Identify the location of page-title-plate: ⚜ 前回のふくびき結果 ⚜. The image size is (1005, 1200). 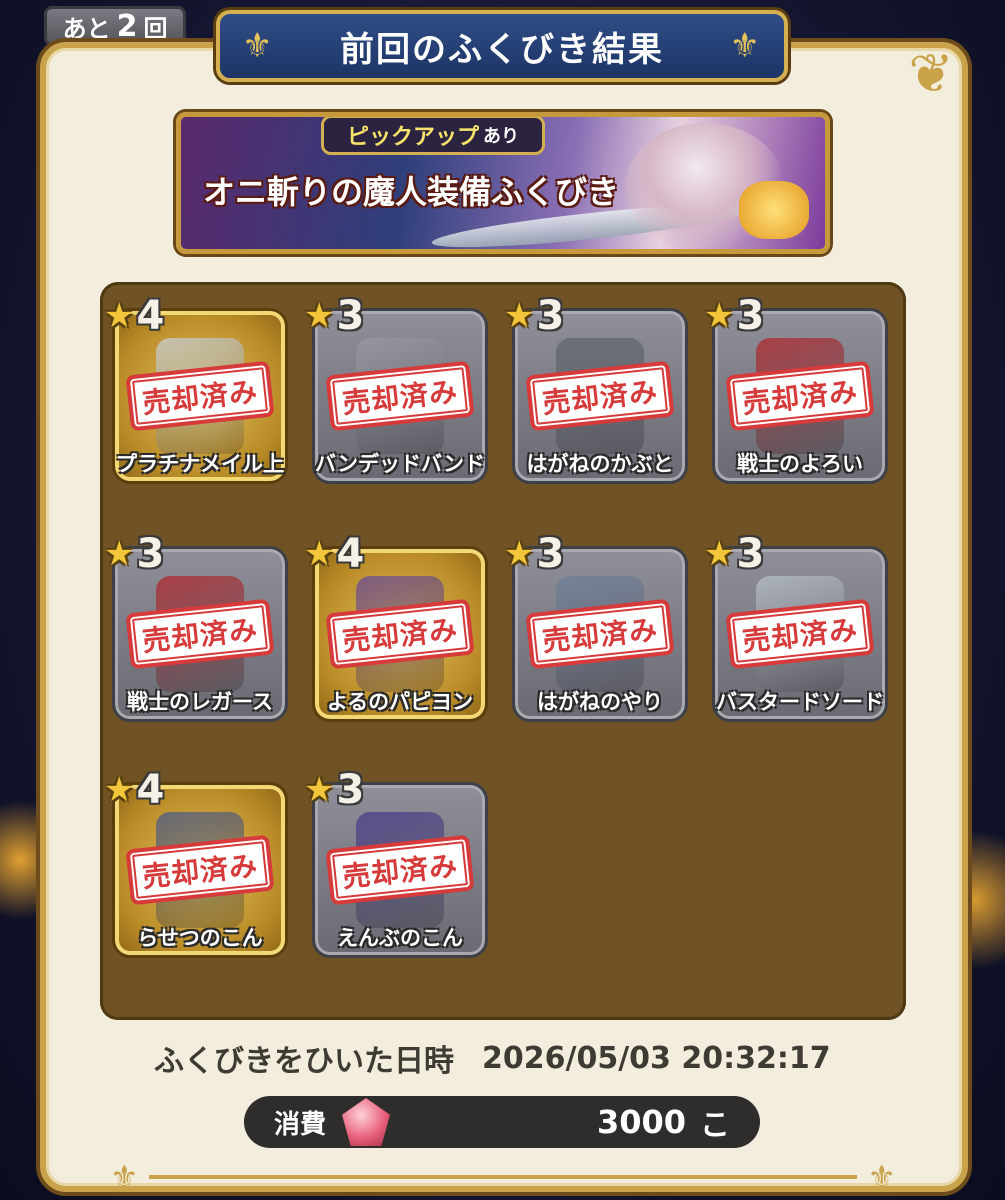
(502, 46).